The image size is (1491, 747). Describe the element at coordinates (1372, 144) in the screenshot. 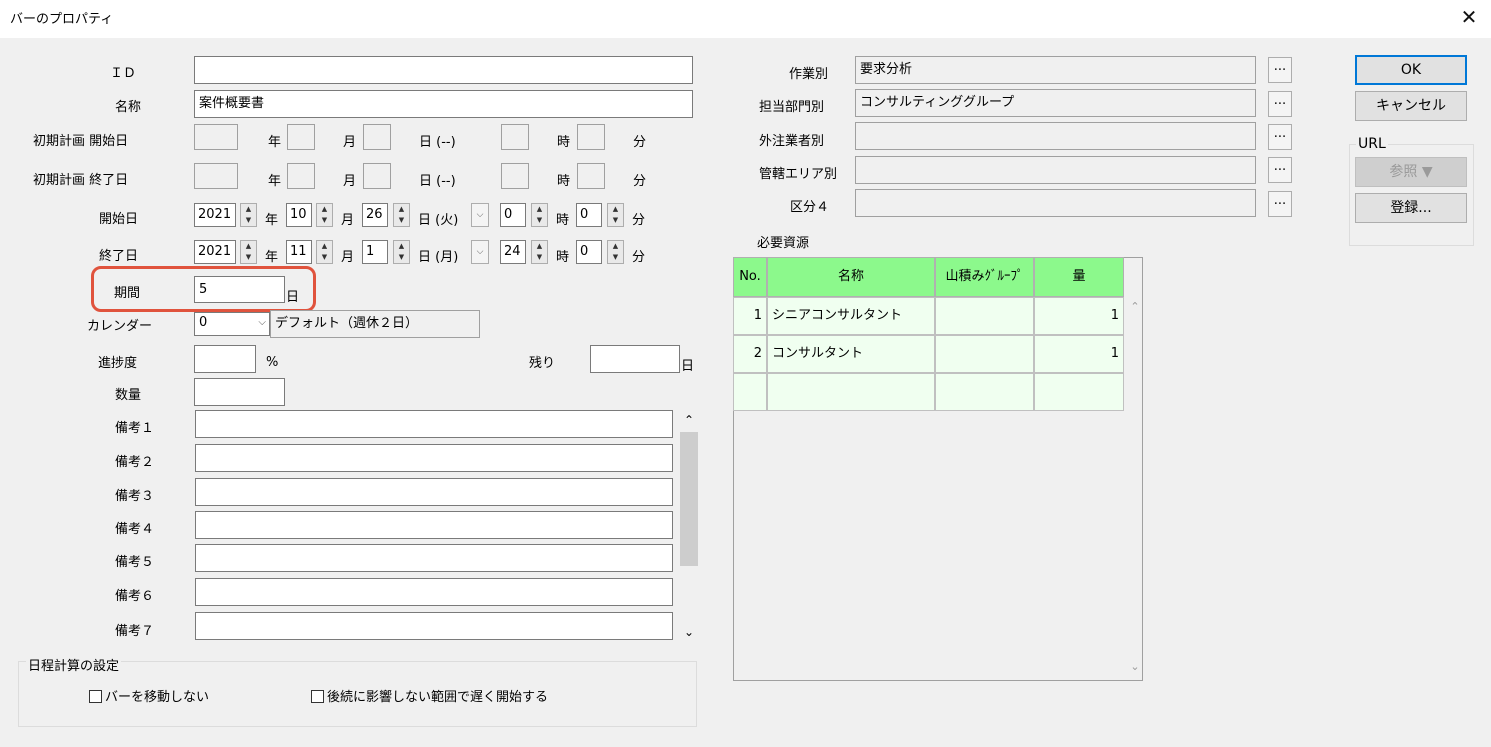

I see `url-group-title: URL` at that location.